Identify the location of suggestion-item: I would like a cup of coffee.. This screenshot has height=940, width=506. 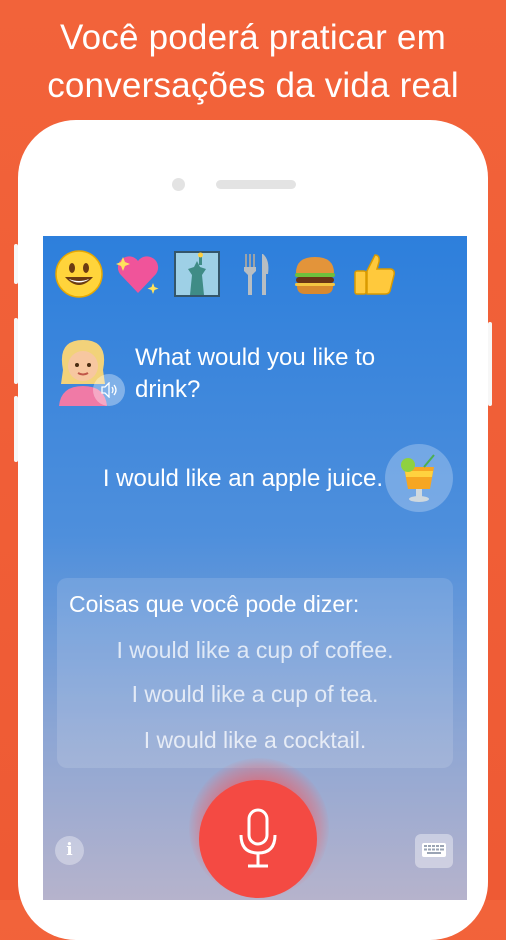
(255, 650).